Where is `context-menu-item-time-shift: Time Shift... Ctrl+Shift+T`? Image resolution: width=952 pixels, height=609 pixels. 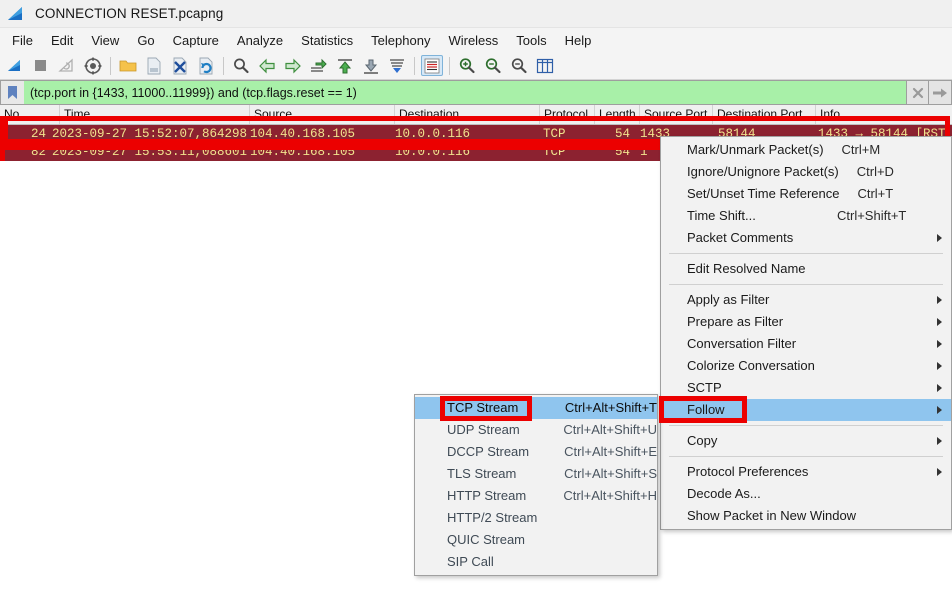 context-menu-item-time-shift: Time Shift... Ctrl+Shift+T is located at coordinates (806, 216).